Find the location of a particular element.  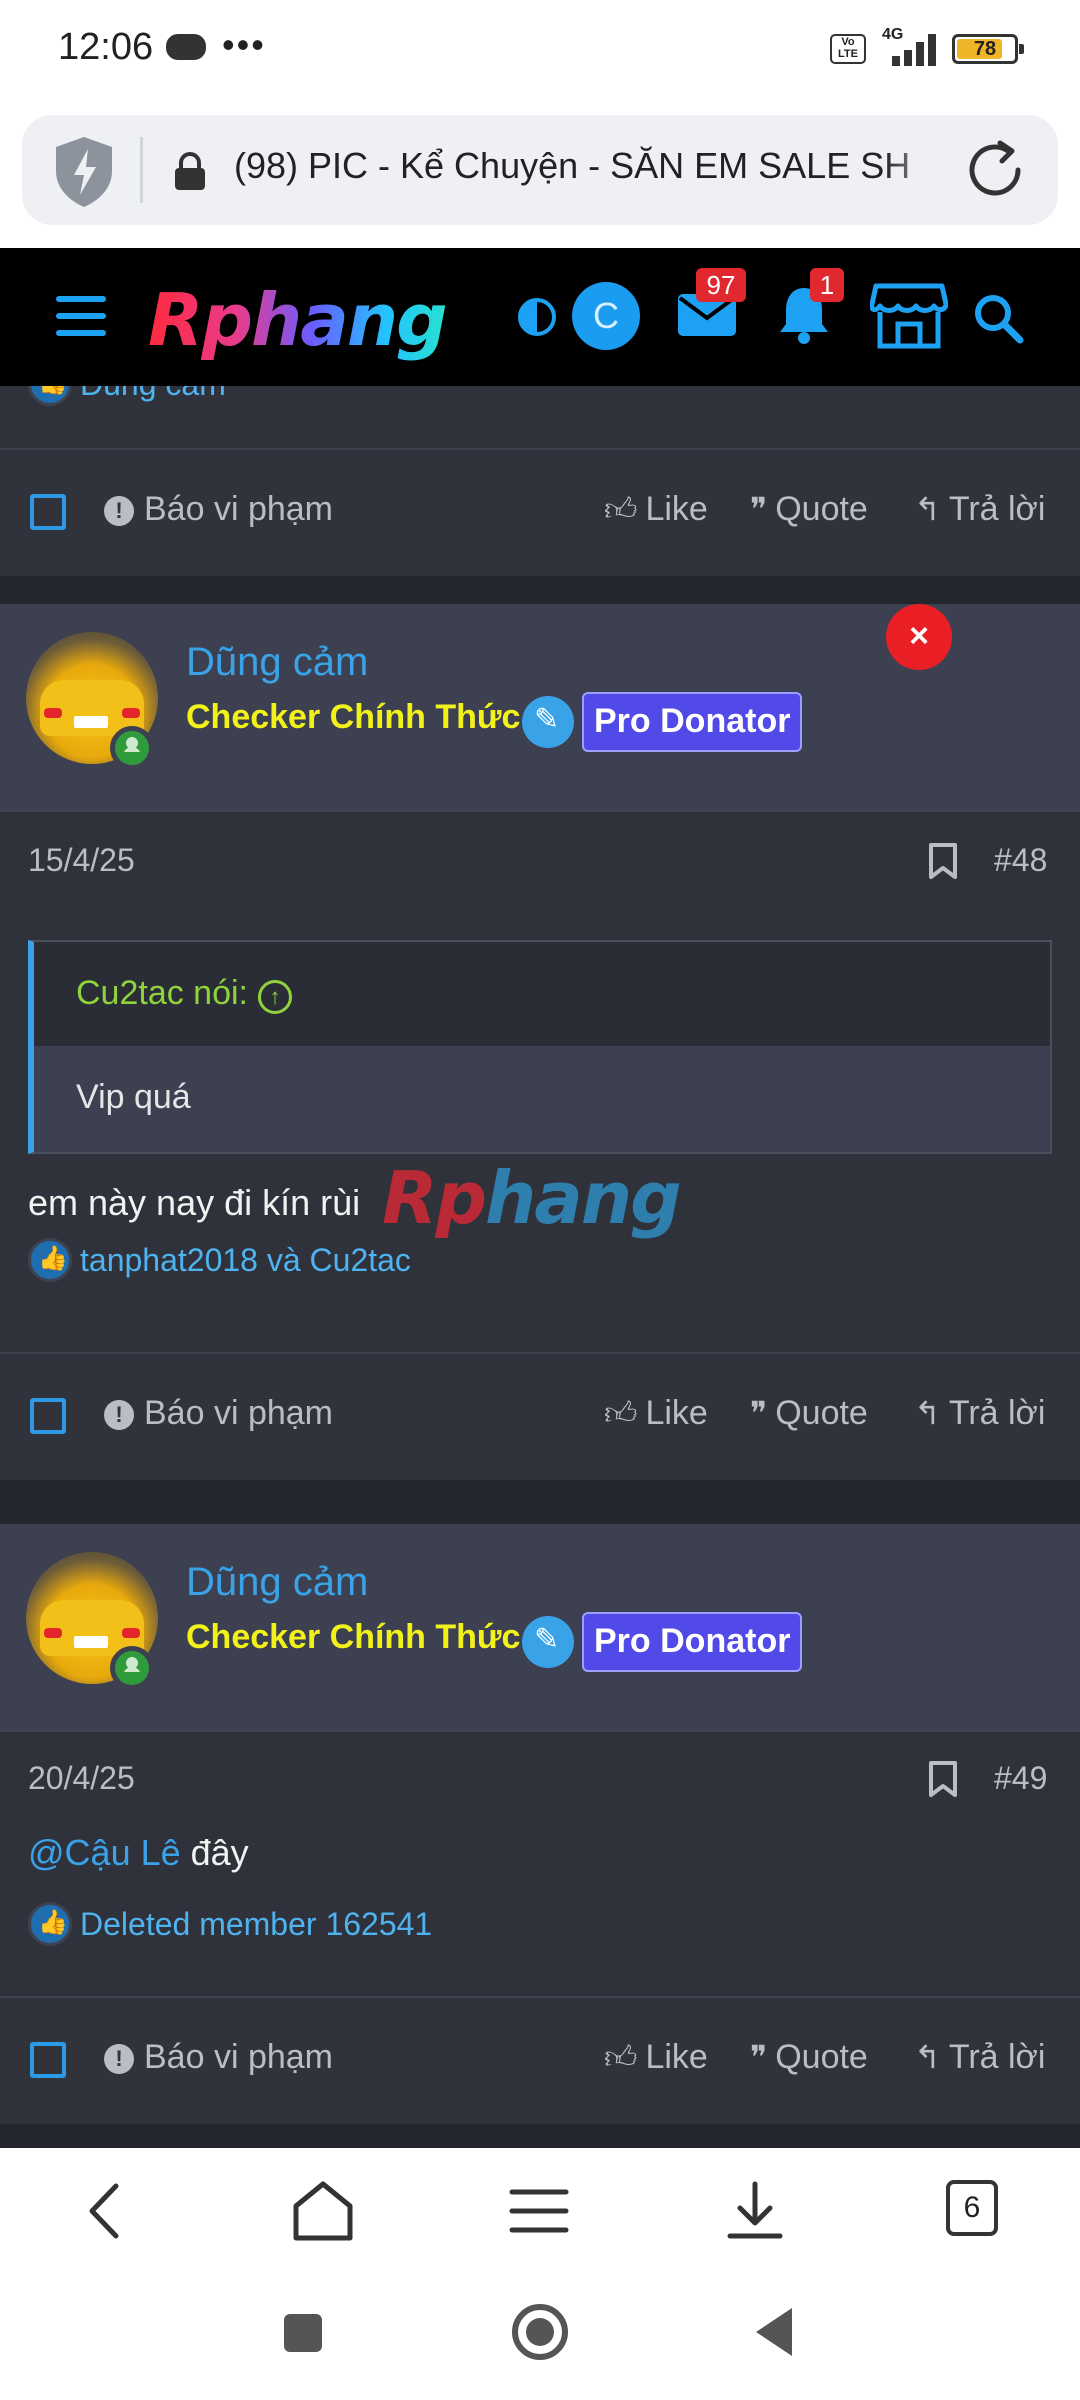

watermark-logo: Rphang is located at coordinates (532, 1198).